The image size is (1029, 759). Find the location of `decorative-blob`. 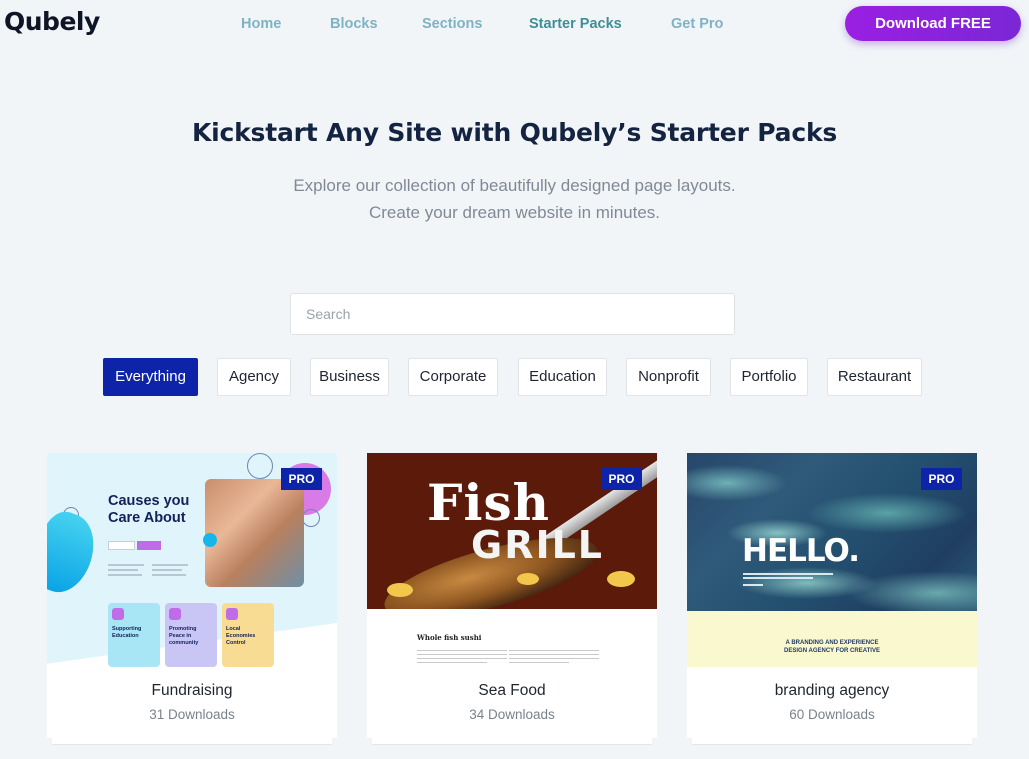

decorative-blob is located at coordinates (76, 553).